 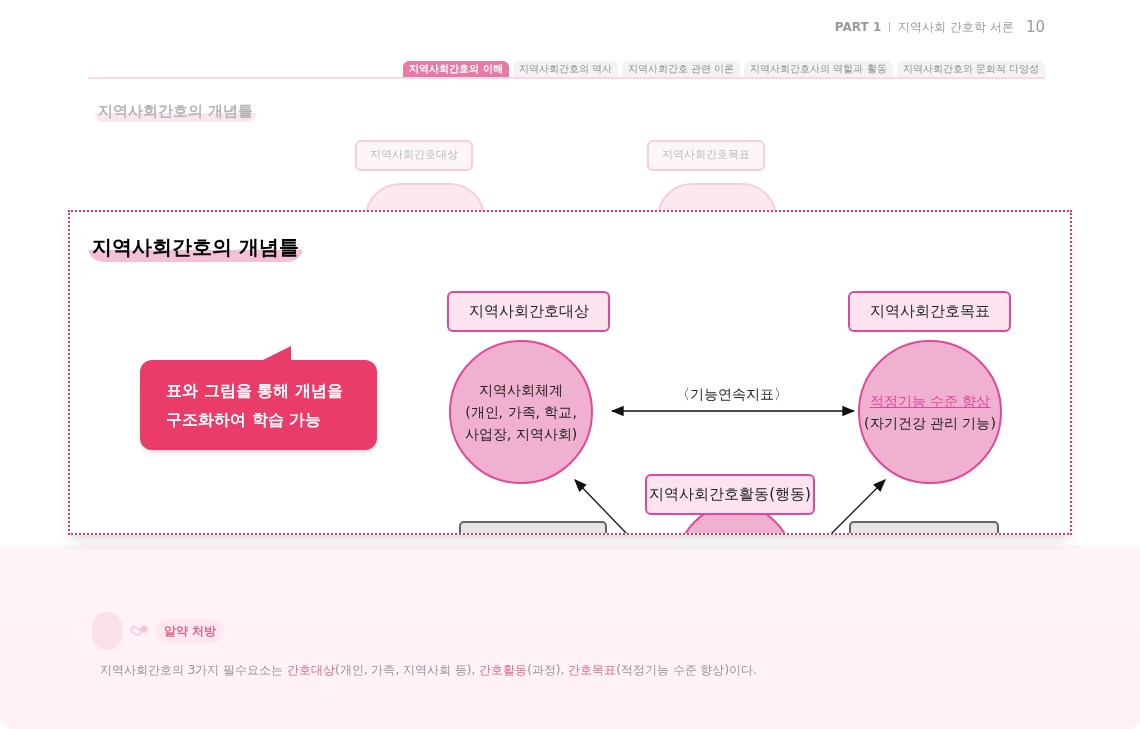 What do you see at coordinates (521, 434) in the screenshot?
I see `circle-text: 사업장, 지역사회)` at bounding box center [521, 434].